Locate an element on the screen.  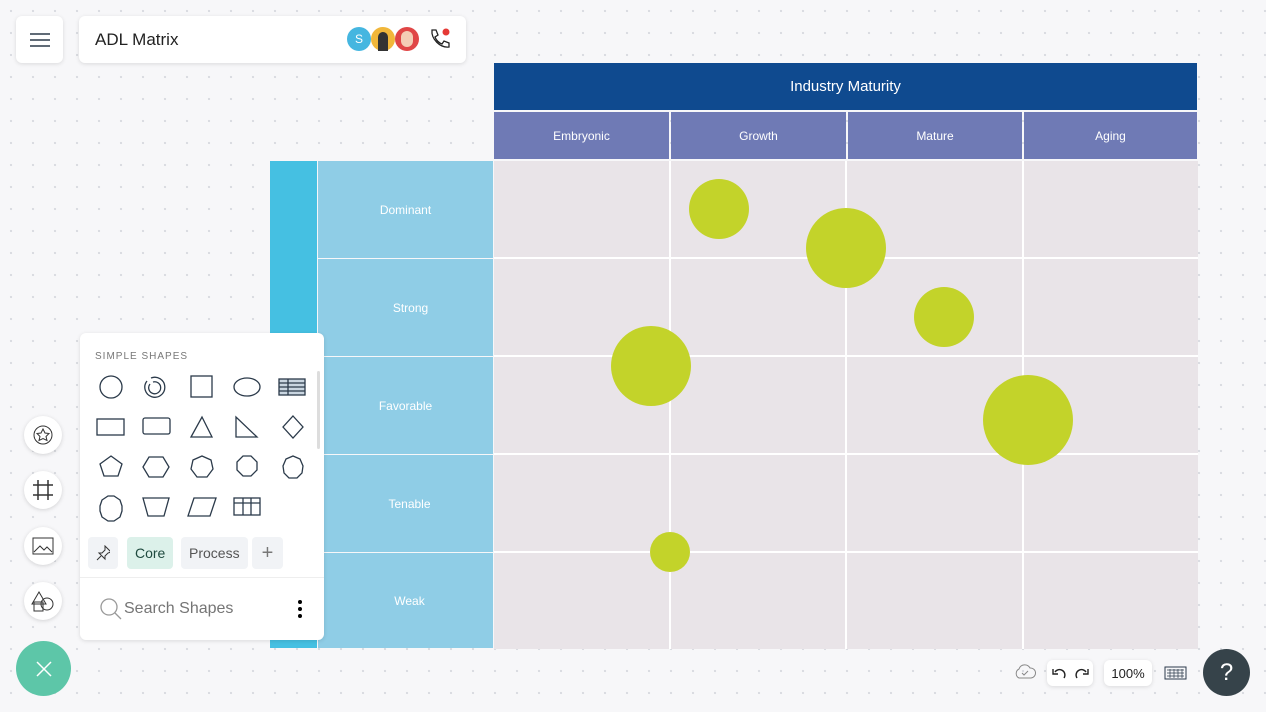
parallelogram-shape is located at coordinates (202, 507).